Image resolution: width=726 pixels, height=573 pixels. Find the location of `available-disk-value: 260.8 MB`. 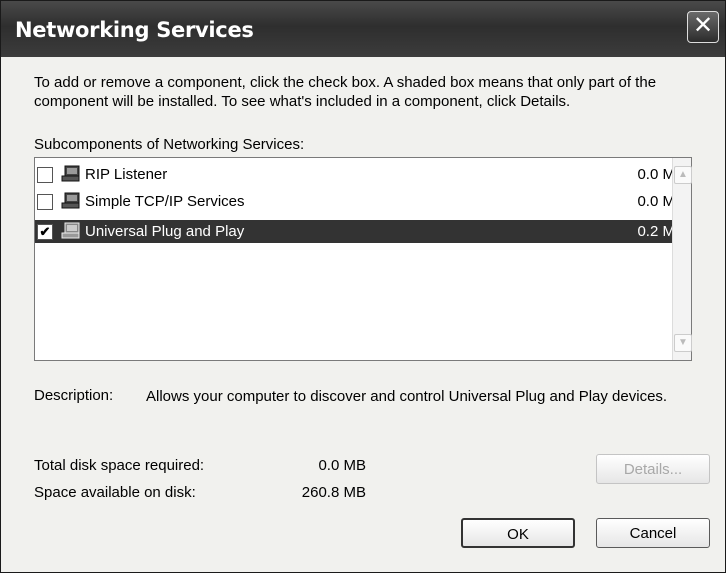

available-disk-value: 260.8 MB is located at coordinates (333, 492).